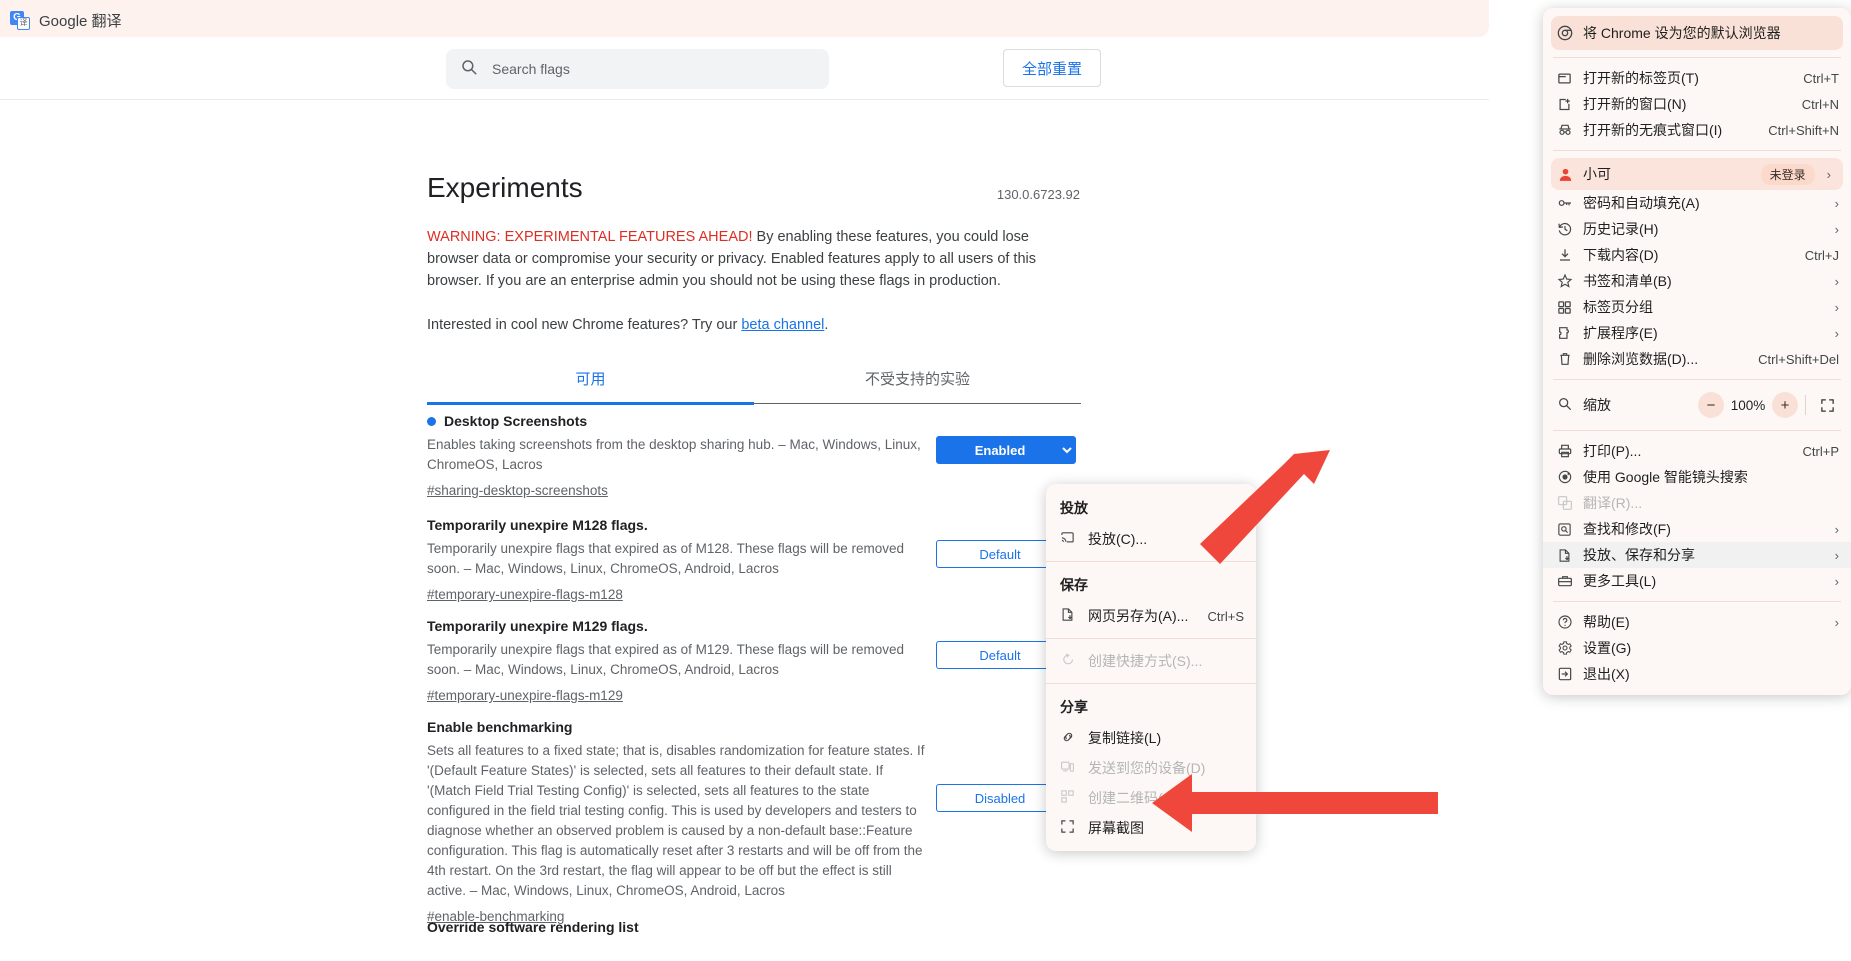 This screenshot has height=961, width=1851. Describe the element at coordinates (1785, 405) in the screenshot. I see `zoom-in-button: +` at that location.